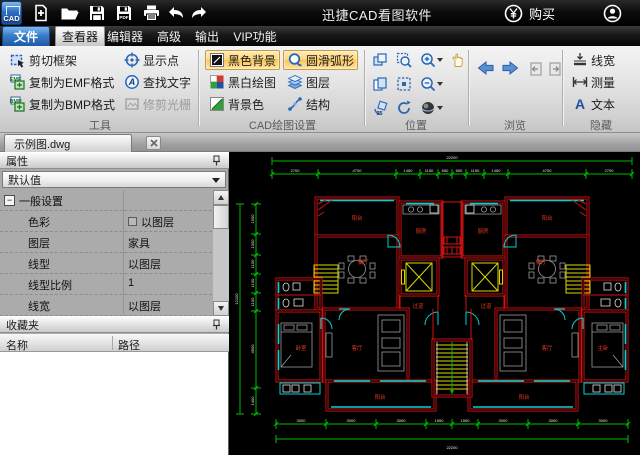 The width and height of the screenshot is (640, 455). I want to click on property-row-layer: 图层 家具, so click(106, 242).